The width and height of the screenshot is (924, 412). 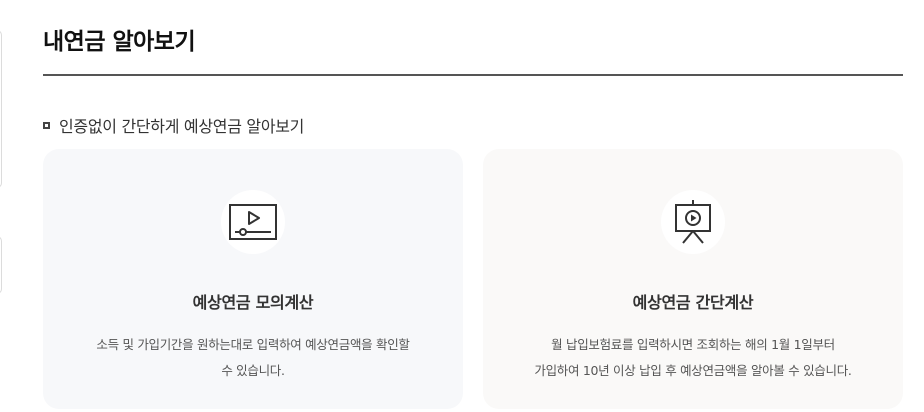 I want to click on left-panel-fragment-lower, so click(x=1, y=265).